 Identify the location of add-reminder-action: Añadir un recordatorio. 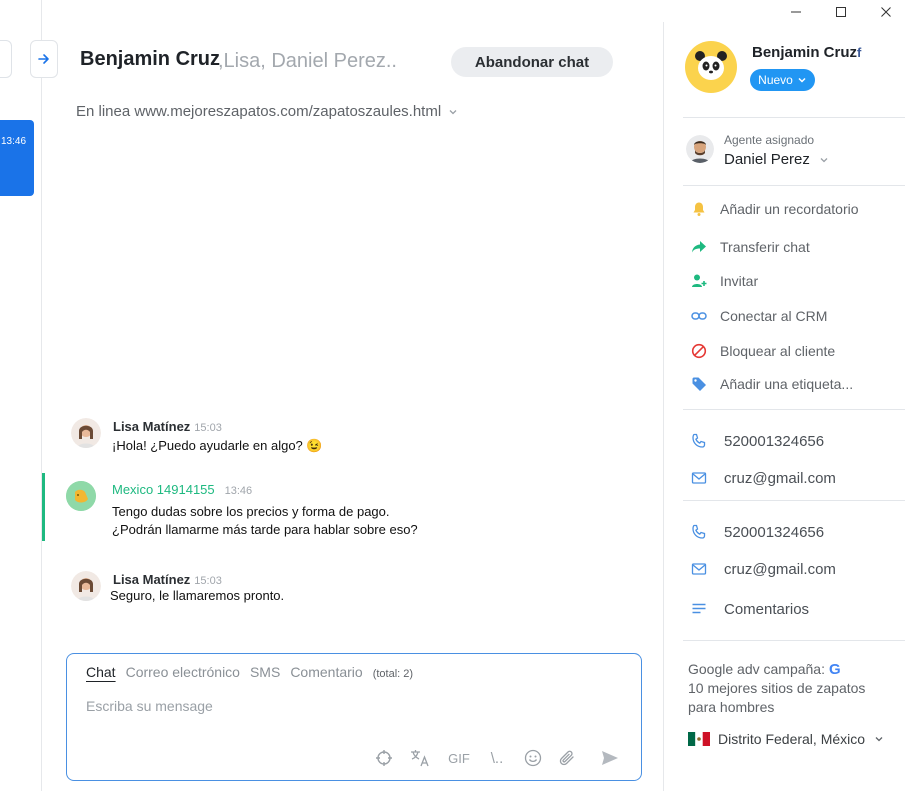
(774, 209).